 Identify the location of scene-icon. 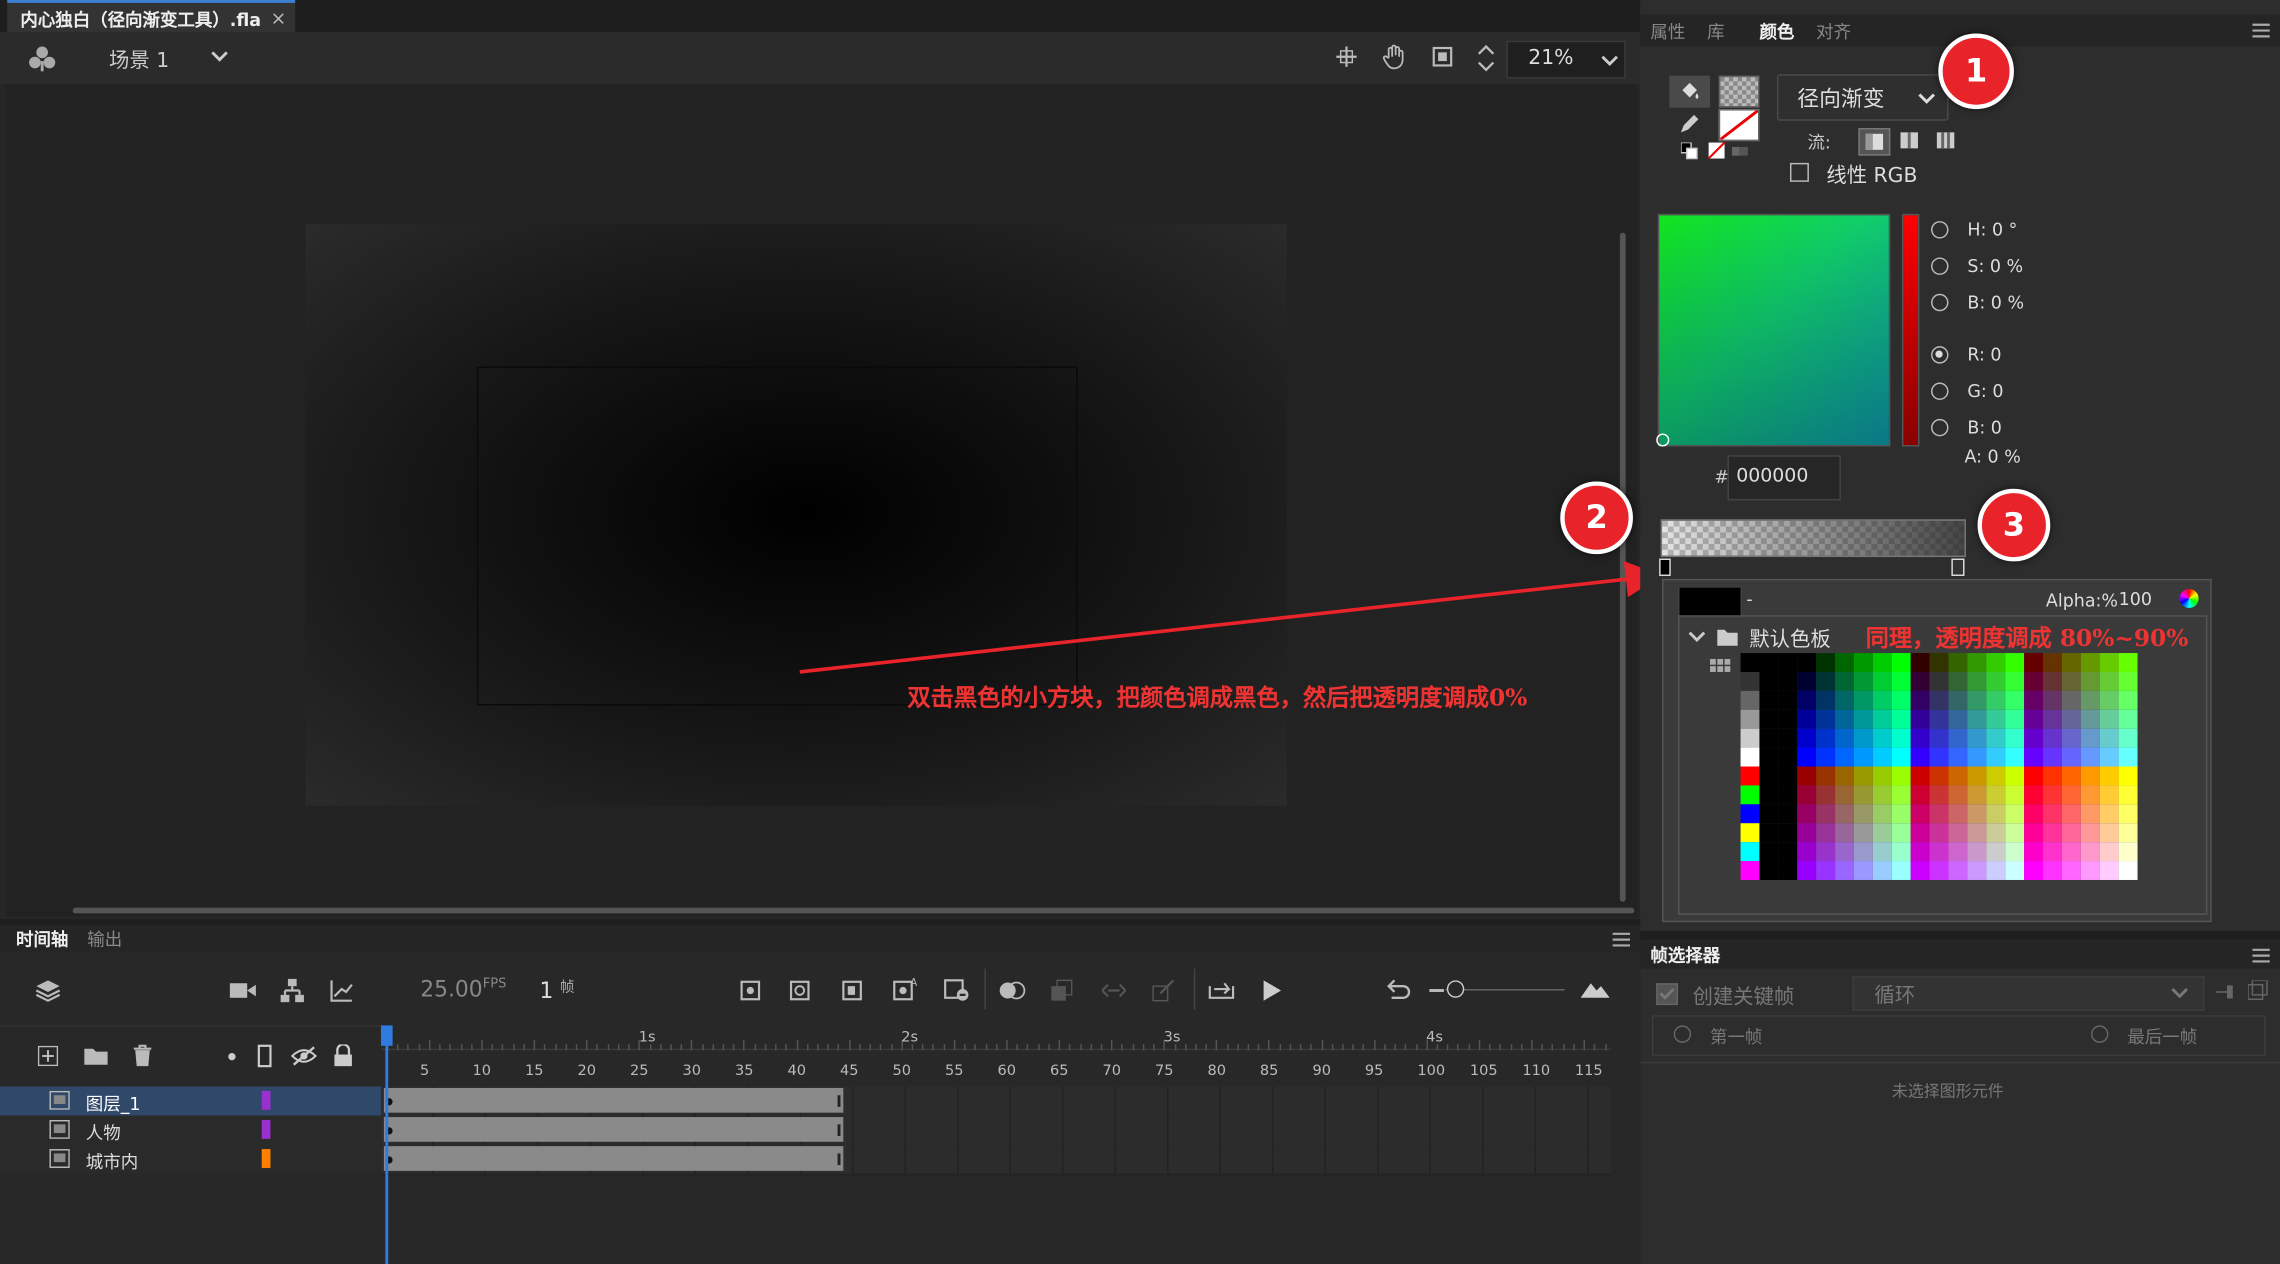
(42, 58).